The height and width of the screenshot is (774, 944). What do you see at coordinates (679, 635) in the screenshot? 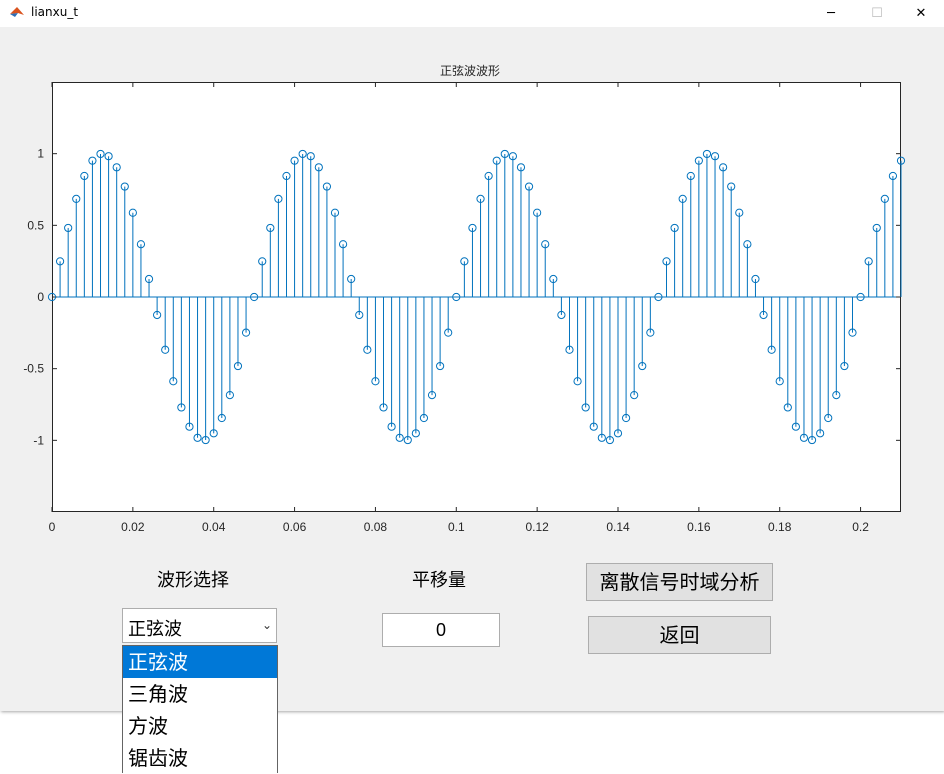
I see `back-button: 返回` at bounding box center [679, 635].